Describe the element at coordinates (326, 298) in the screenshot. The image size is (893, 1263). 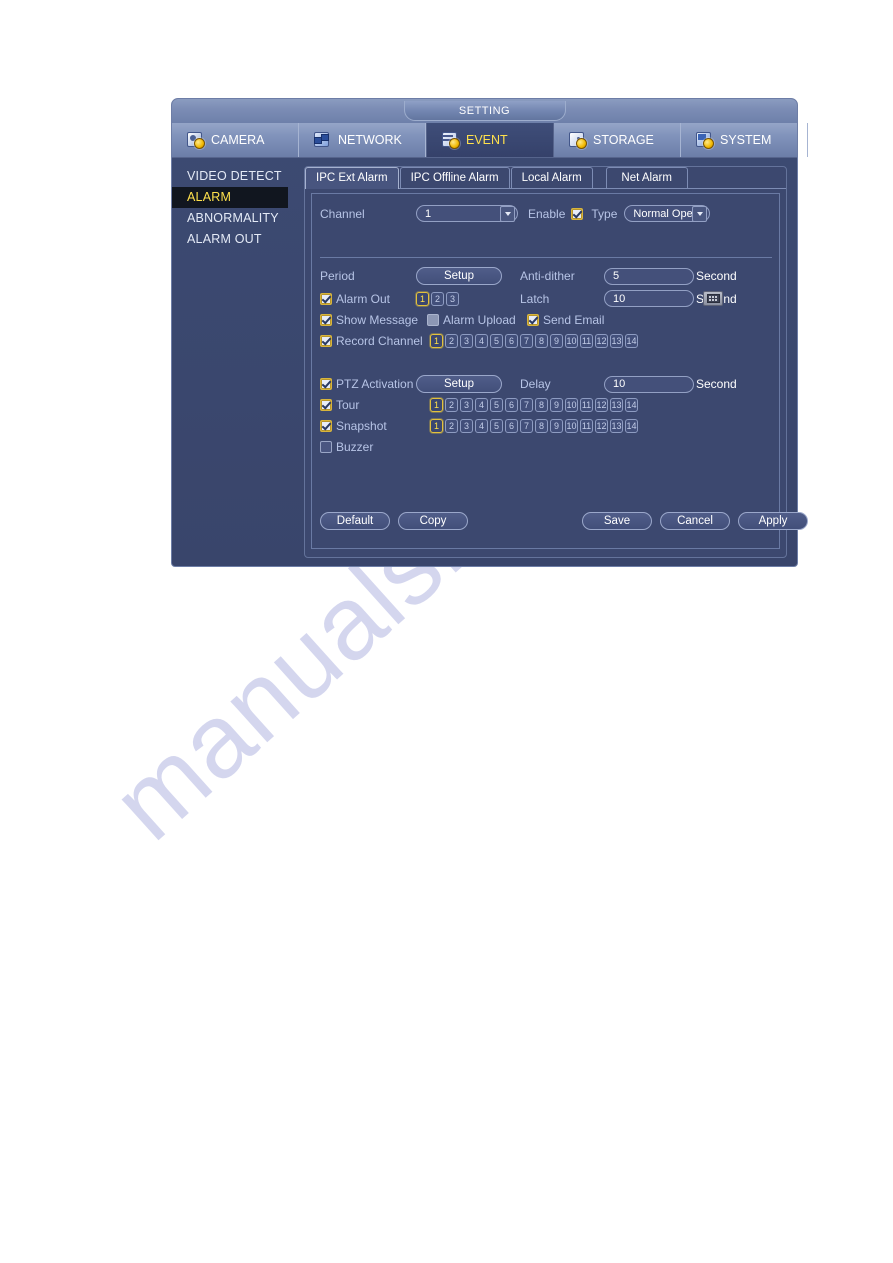
I see `alarm-out-checkbox` at that location.